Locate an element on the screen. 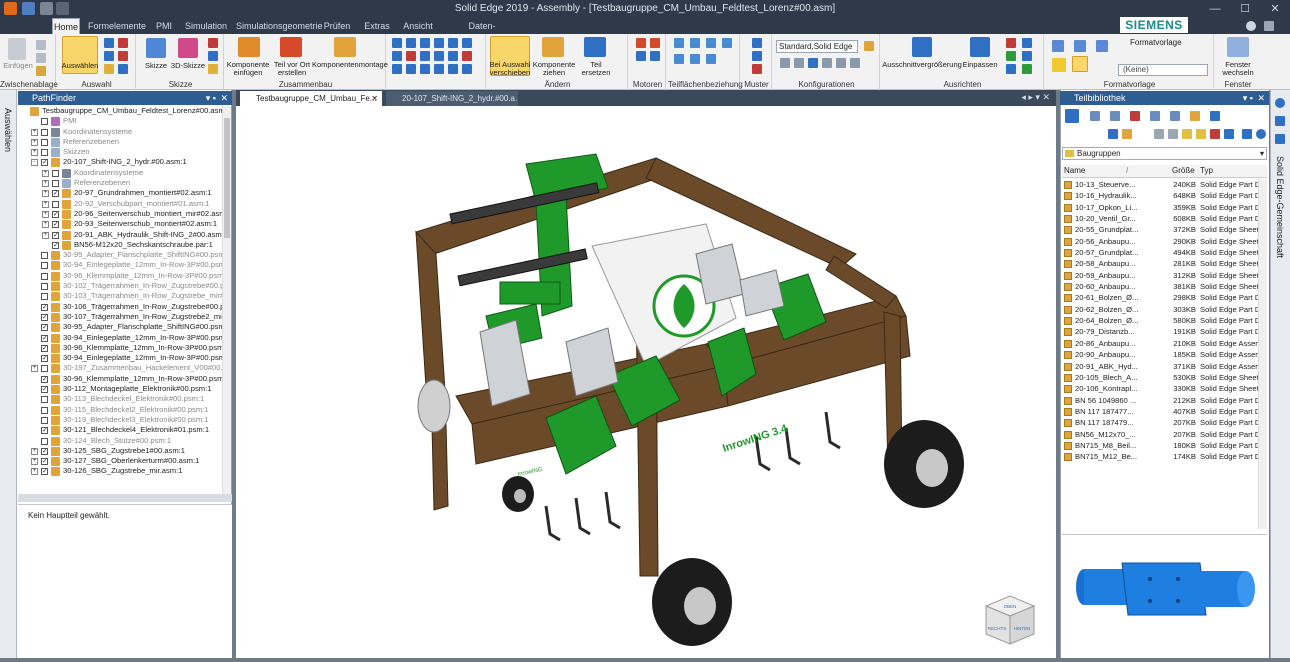 The width and height of the screenshot is (1290, 662). tree-item: + ✓ 20-93_Seitenverschub_montiert#02.asm:1 is located at coordinates (120, 224).